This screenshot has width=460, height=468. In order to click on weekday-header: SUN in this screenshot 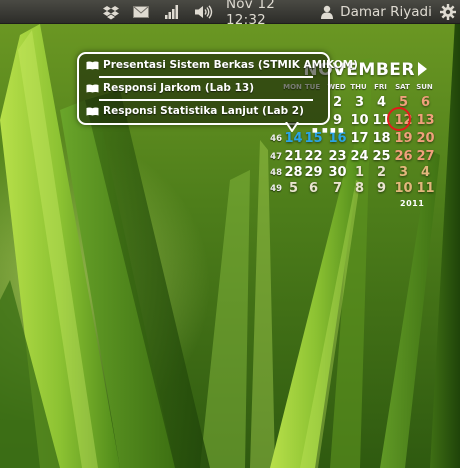, I will do `click(424, 87)`.